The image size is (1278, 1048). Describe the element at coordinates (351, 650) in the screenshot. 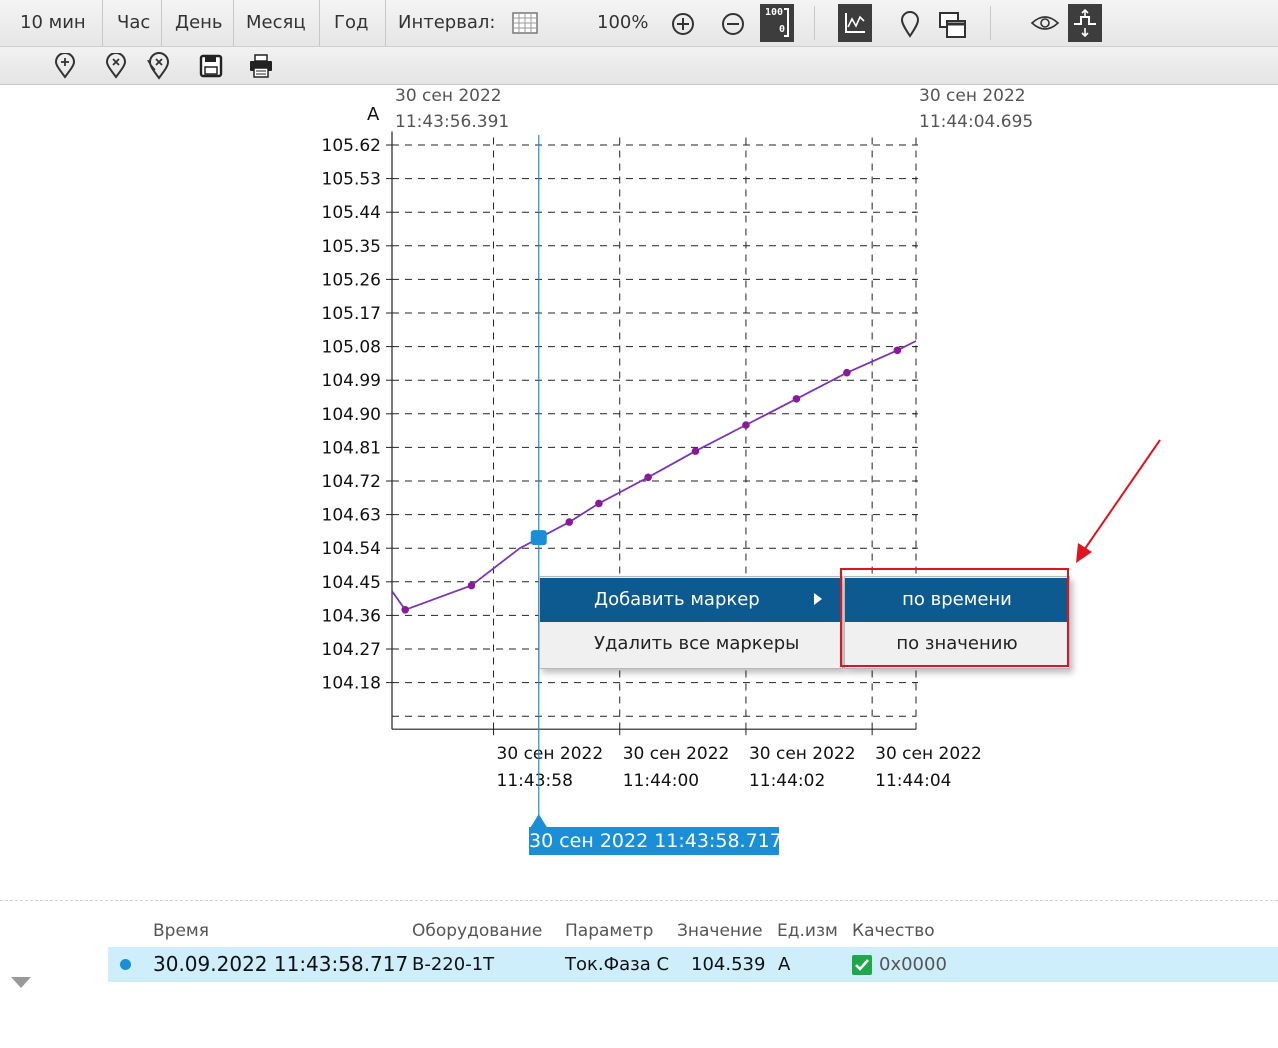

I see `y-tick-label: 104.27` at that location.